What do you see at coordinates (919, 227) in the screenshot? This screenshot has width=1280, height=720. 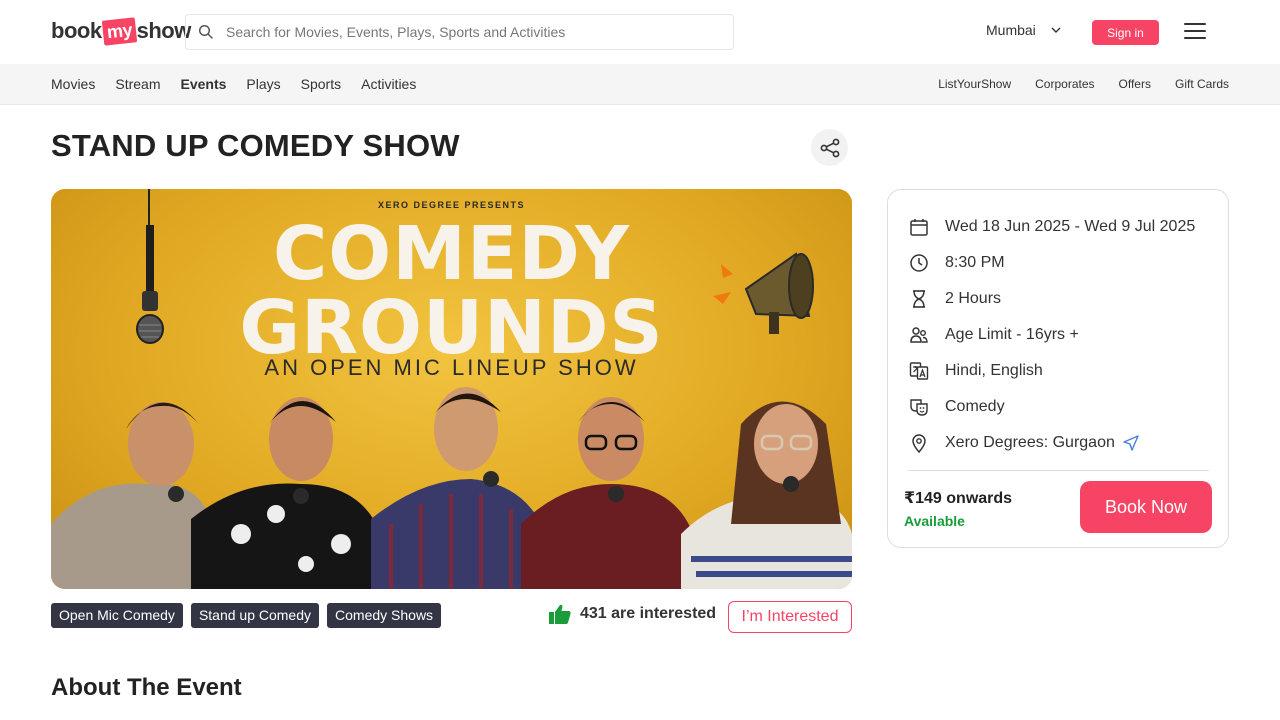 I see `calendar-icon` at bounding box center [919, 227].